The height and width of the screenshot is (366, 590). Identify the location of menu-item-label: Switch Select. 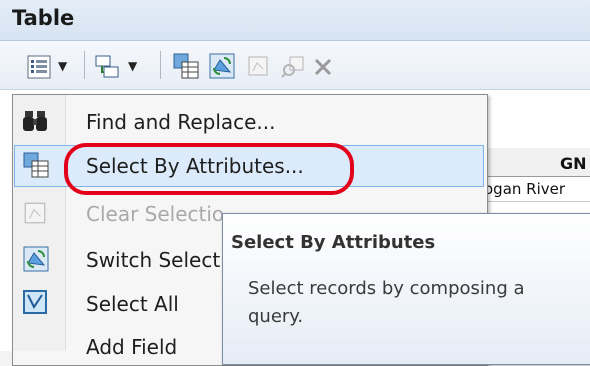
(153, 260).